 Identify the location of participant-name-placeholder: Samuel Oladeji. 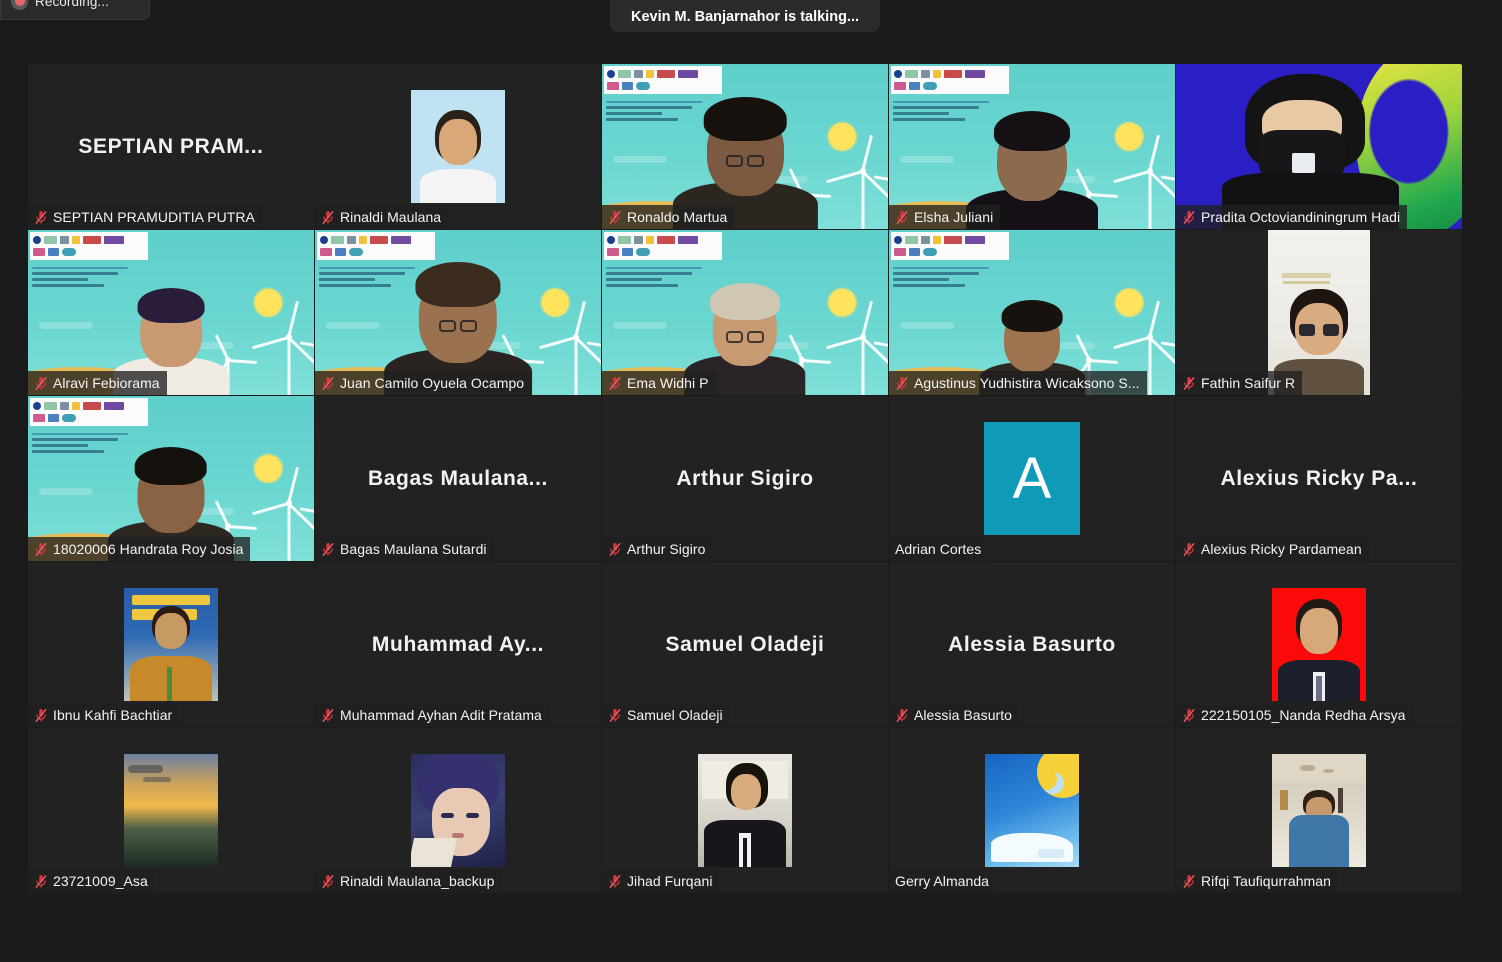
(745, 644).